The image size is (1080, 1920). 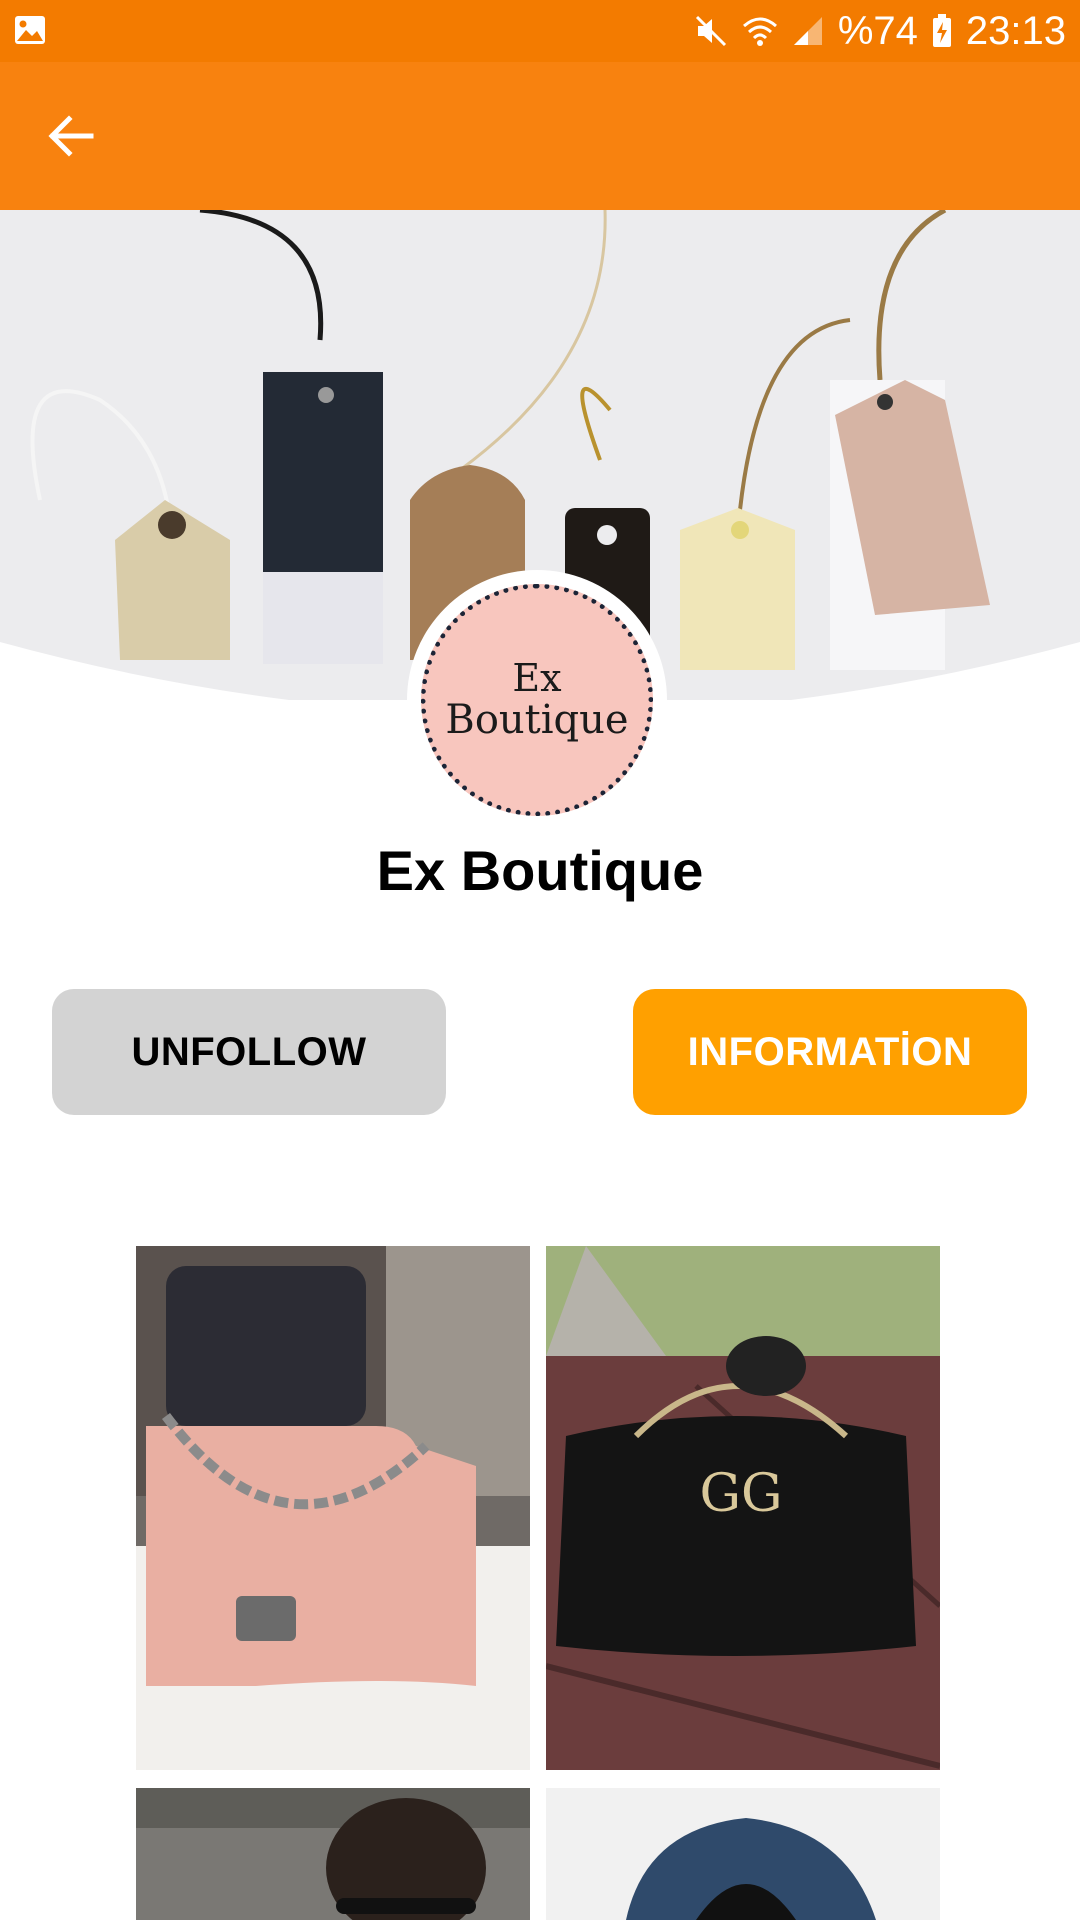 What do you see at coordinates (1015, 30) in the screenshot?
I see `clock: 23:13` at bounding box center [1015, 30].